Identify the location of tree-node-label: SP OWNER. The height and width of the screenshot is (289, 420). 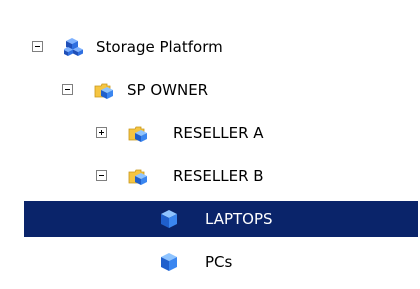
(168, 90).